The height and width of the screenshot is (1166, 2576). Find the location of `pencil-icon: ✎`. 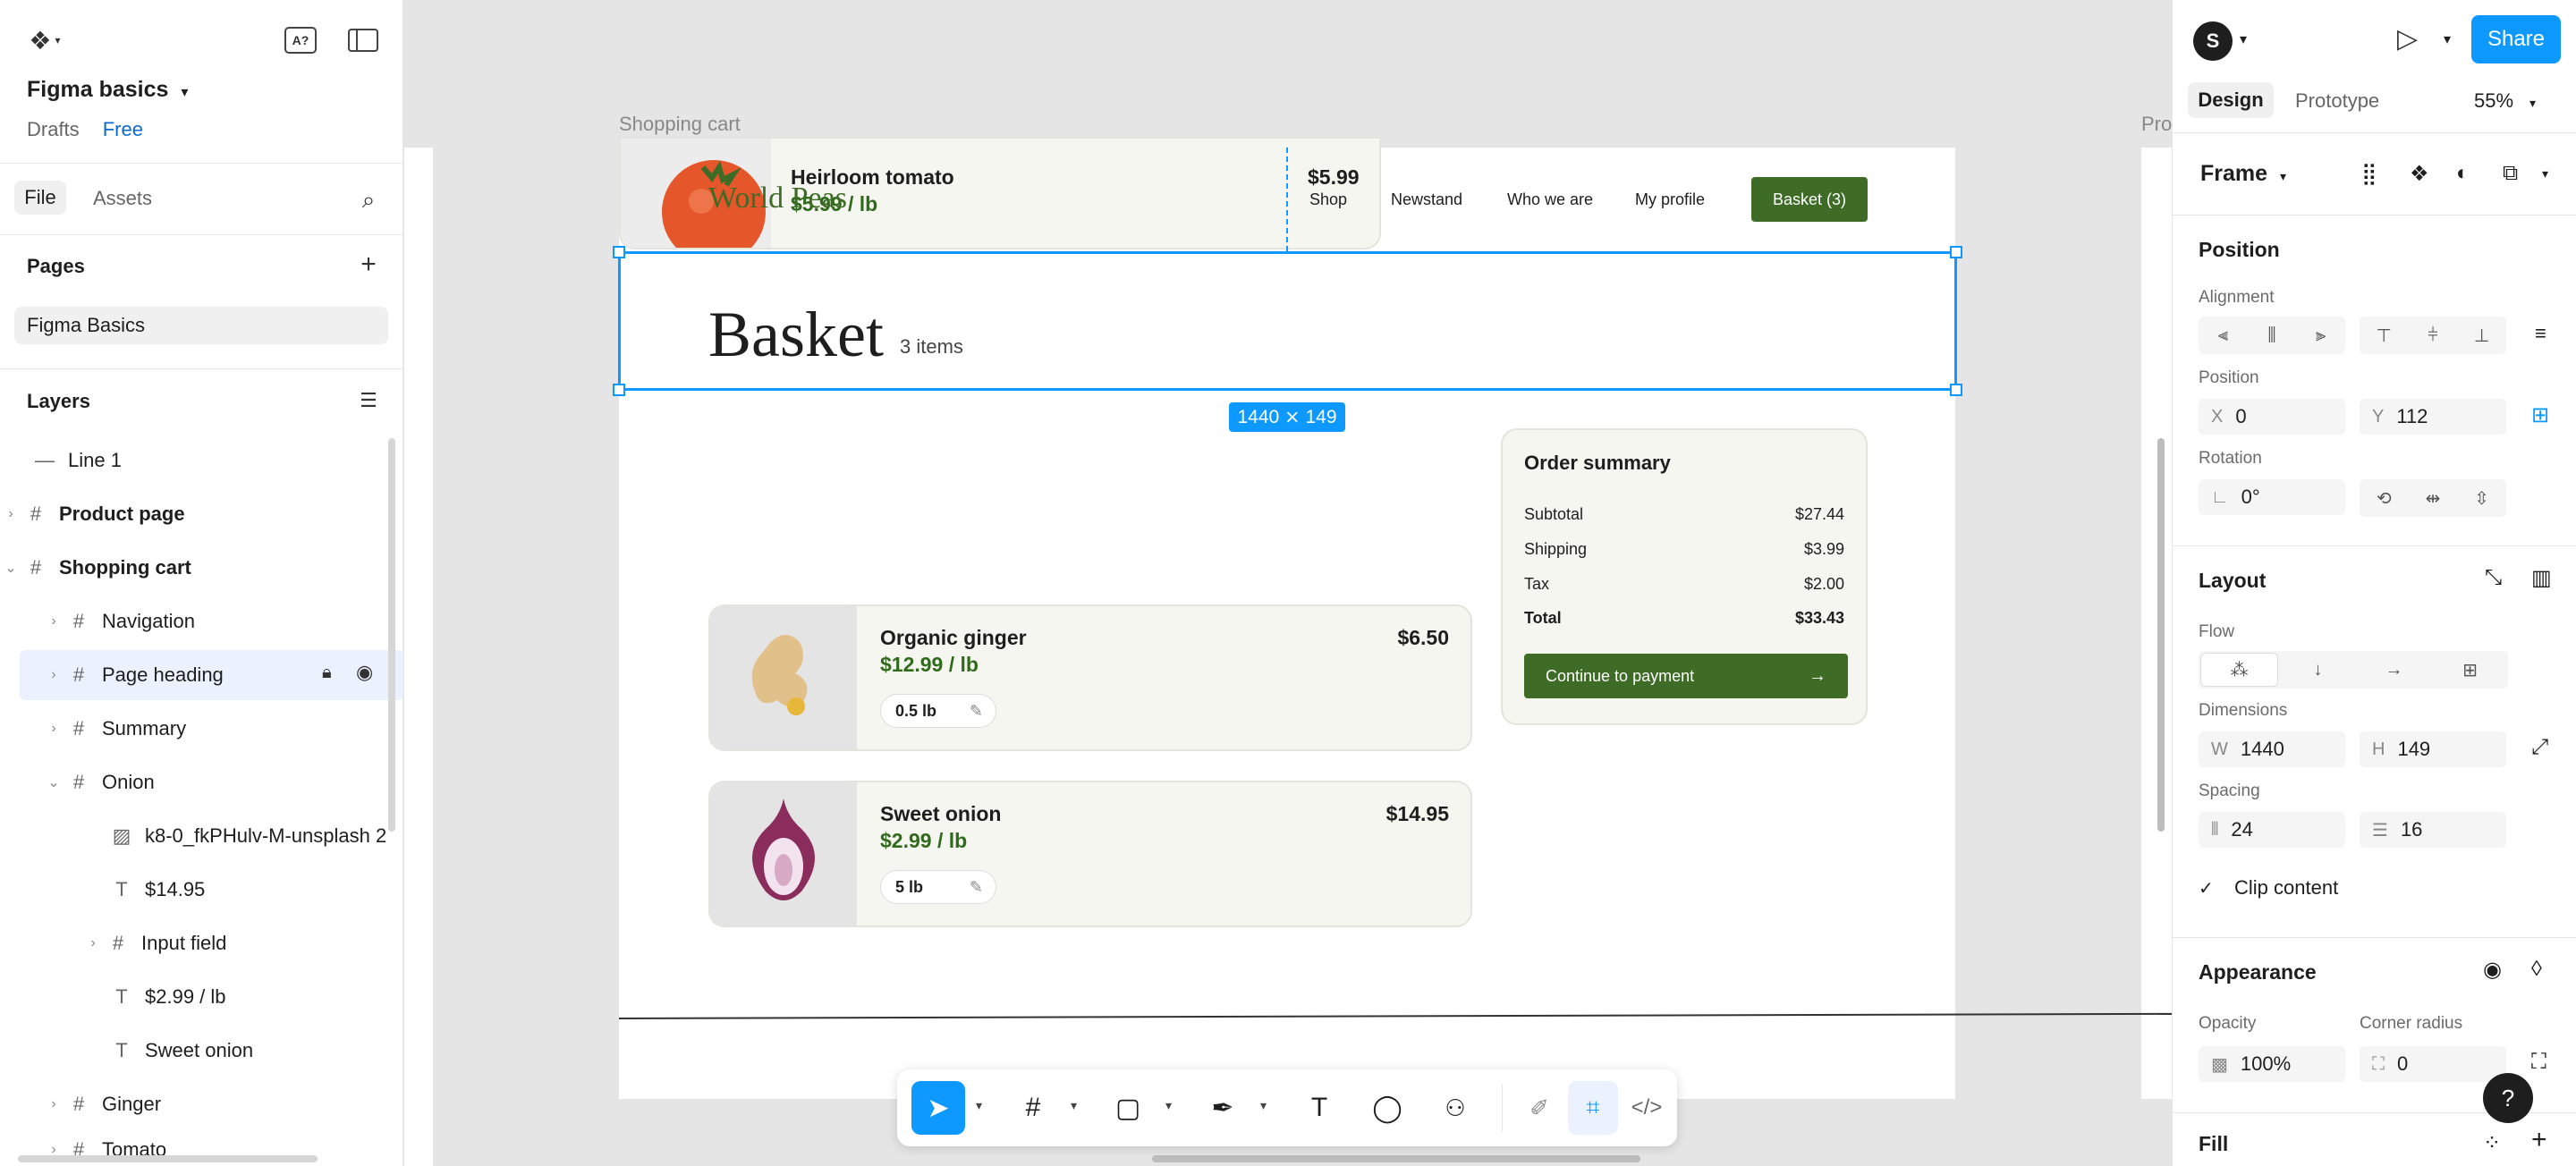

pencil-icon: ✎ is located at coordinates (976, 887).